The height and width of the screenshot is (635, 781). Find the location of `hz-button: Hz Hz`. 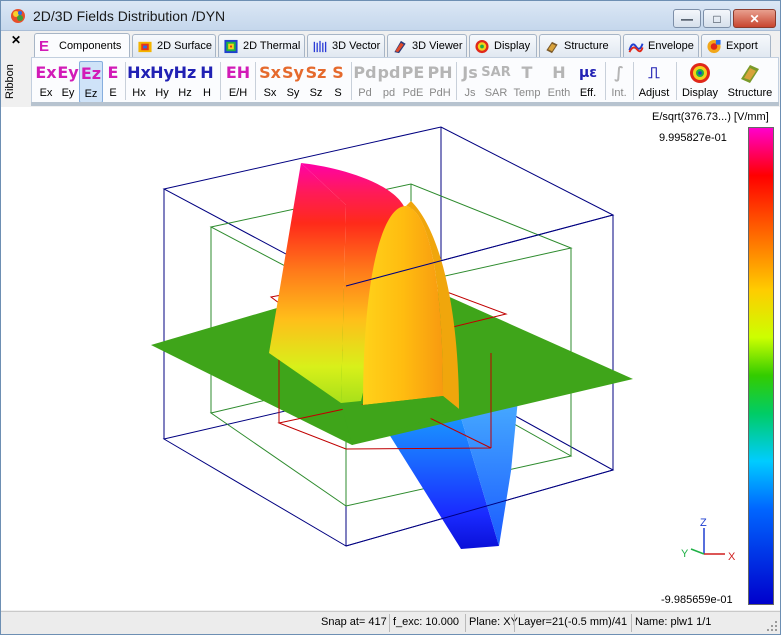

hz-button: Hz Hz is located at coordinates (185, 82).